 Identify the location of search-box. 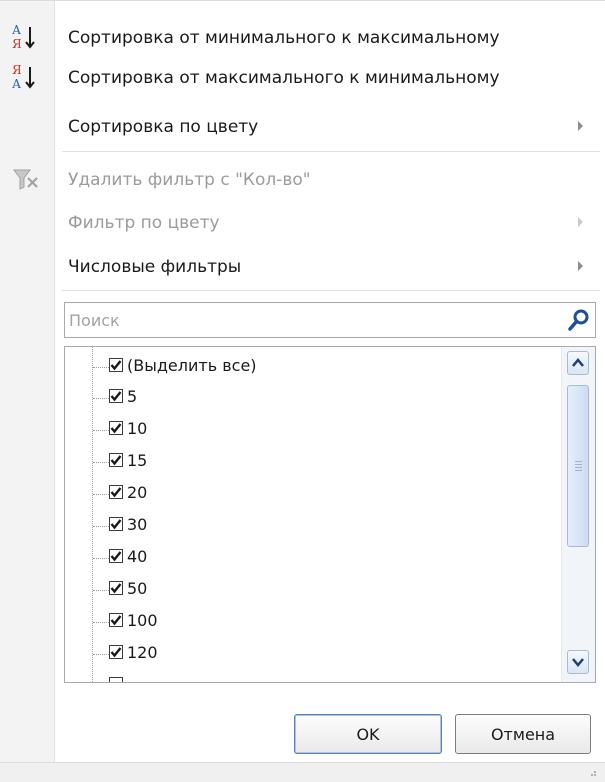
(330, 320).